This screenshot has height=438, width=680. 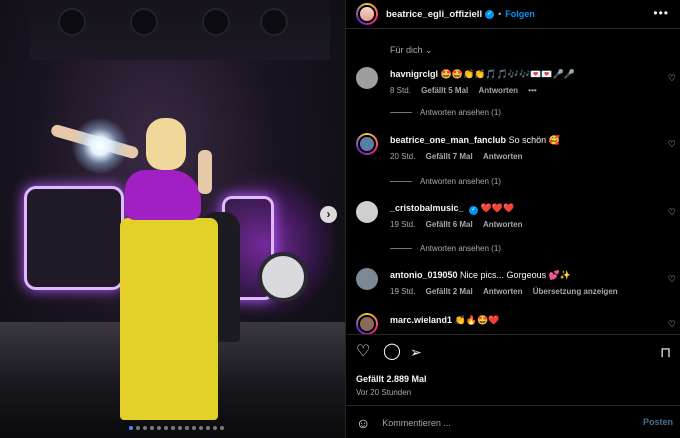 What do you see at coordinates (384, 392) in the screenshot?
I see `post-time: Vor 20 Stunden` at bounding box center [384, 392].